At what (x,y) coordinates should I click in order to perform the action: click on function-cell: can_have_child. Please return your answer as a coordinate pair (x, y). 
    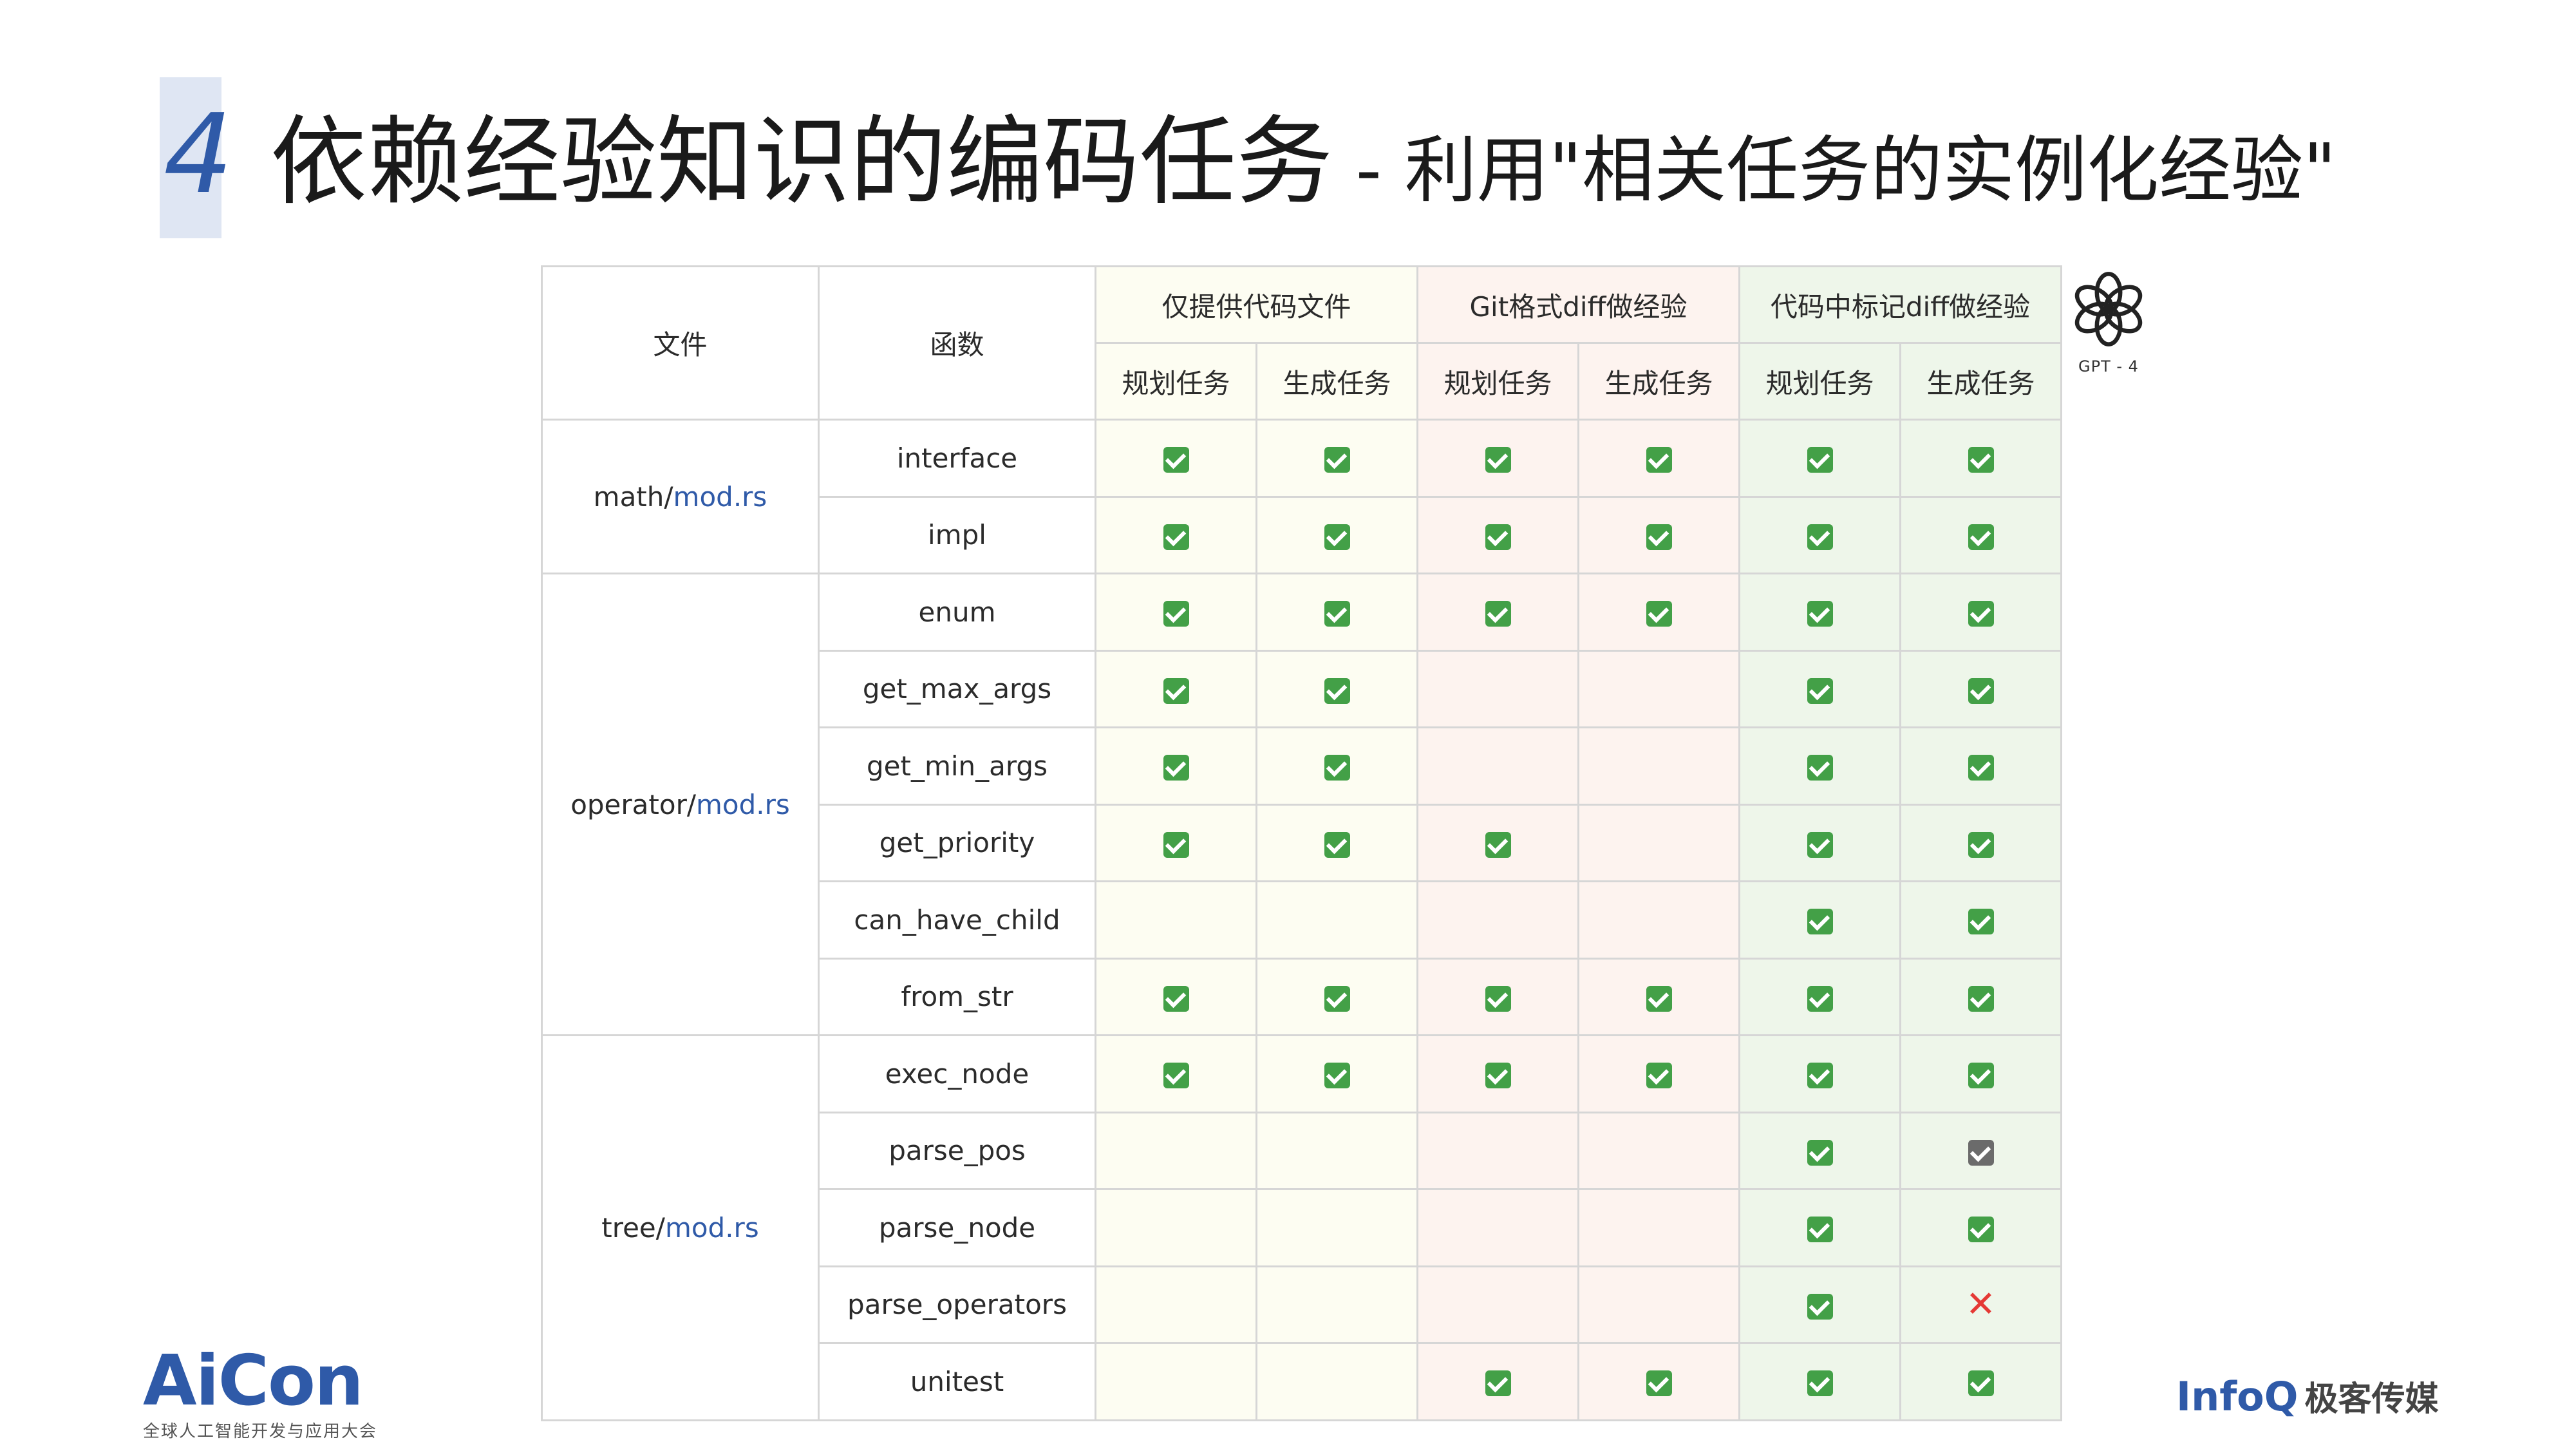
    Looking at the image, I should click on (957, 920).